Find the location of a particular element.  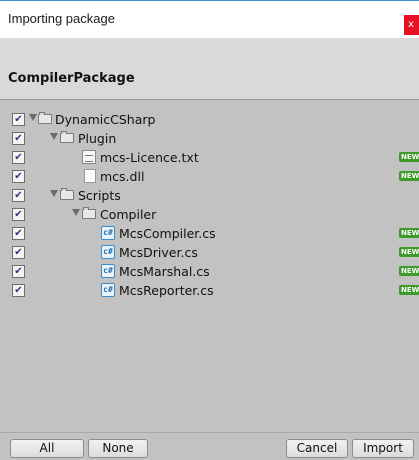

tree-row-mcsreporter: ✔ c# McsReporter.cs NEW is located at coordinates (209, 291).